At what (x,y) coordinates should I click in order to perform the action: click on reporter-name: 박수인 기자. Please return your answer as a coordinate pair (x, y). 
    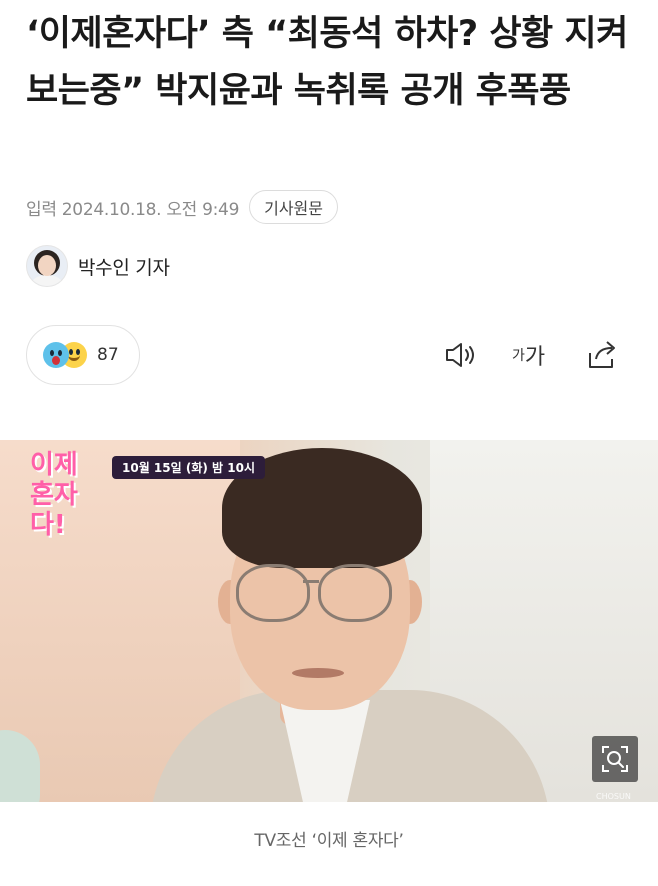
    Looking at the image, I should click on (124, 266).